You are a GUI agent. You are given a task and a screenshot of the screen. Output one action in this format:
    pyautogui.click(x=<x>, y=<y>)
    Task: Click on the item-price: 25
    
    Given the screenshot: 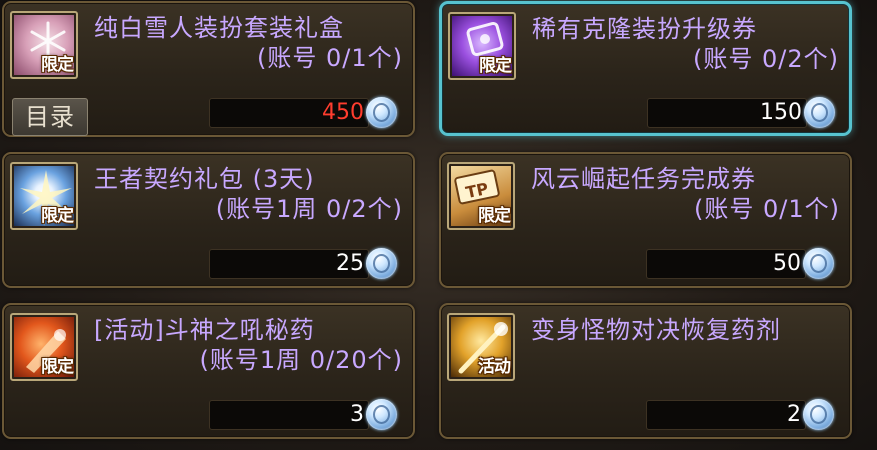 What is the action you would take?
    pyautogui.click(x=289, y=264)
    